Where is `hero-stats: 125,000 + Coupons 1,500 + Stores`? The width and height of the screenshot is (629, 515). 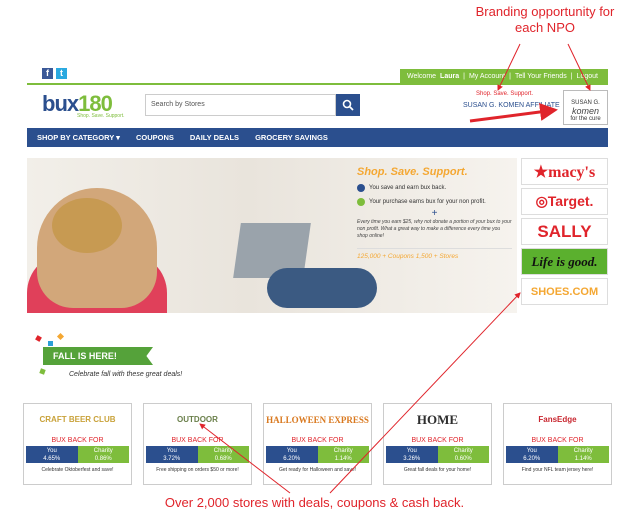 hero-stats: 125,000 + Coupons 1,500 + Stores is located at coordinates (434, 254).